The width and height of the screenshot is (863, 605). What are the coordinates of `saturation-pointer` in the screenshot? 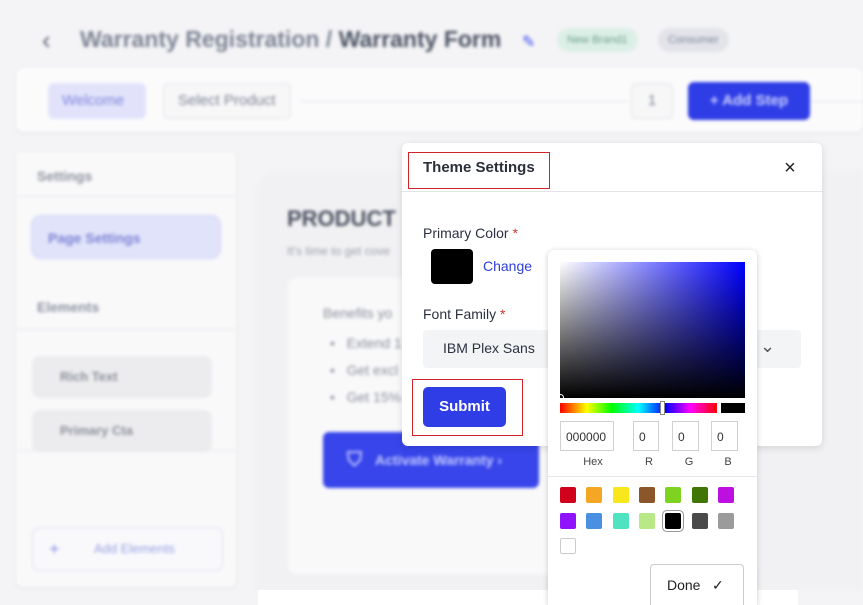 It's located at (560, 397).